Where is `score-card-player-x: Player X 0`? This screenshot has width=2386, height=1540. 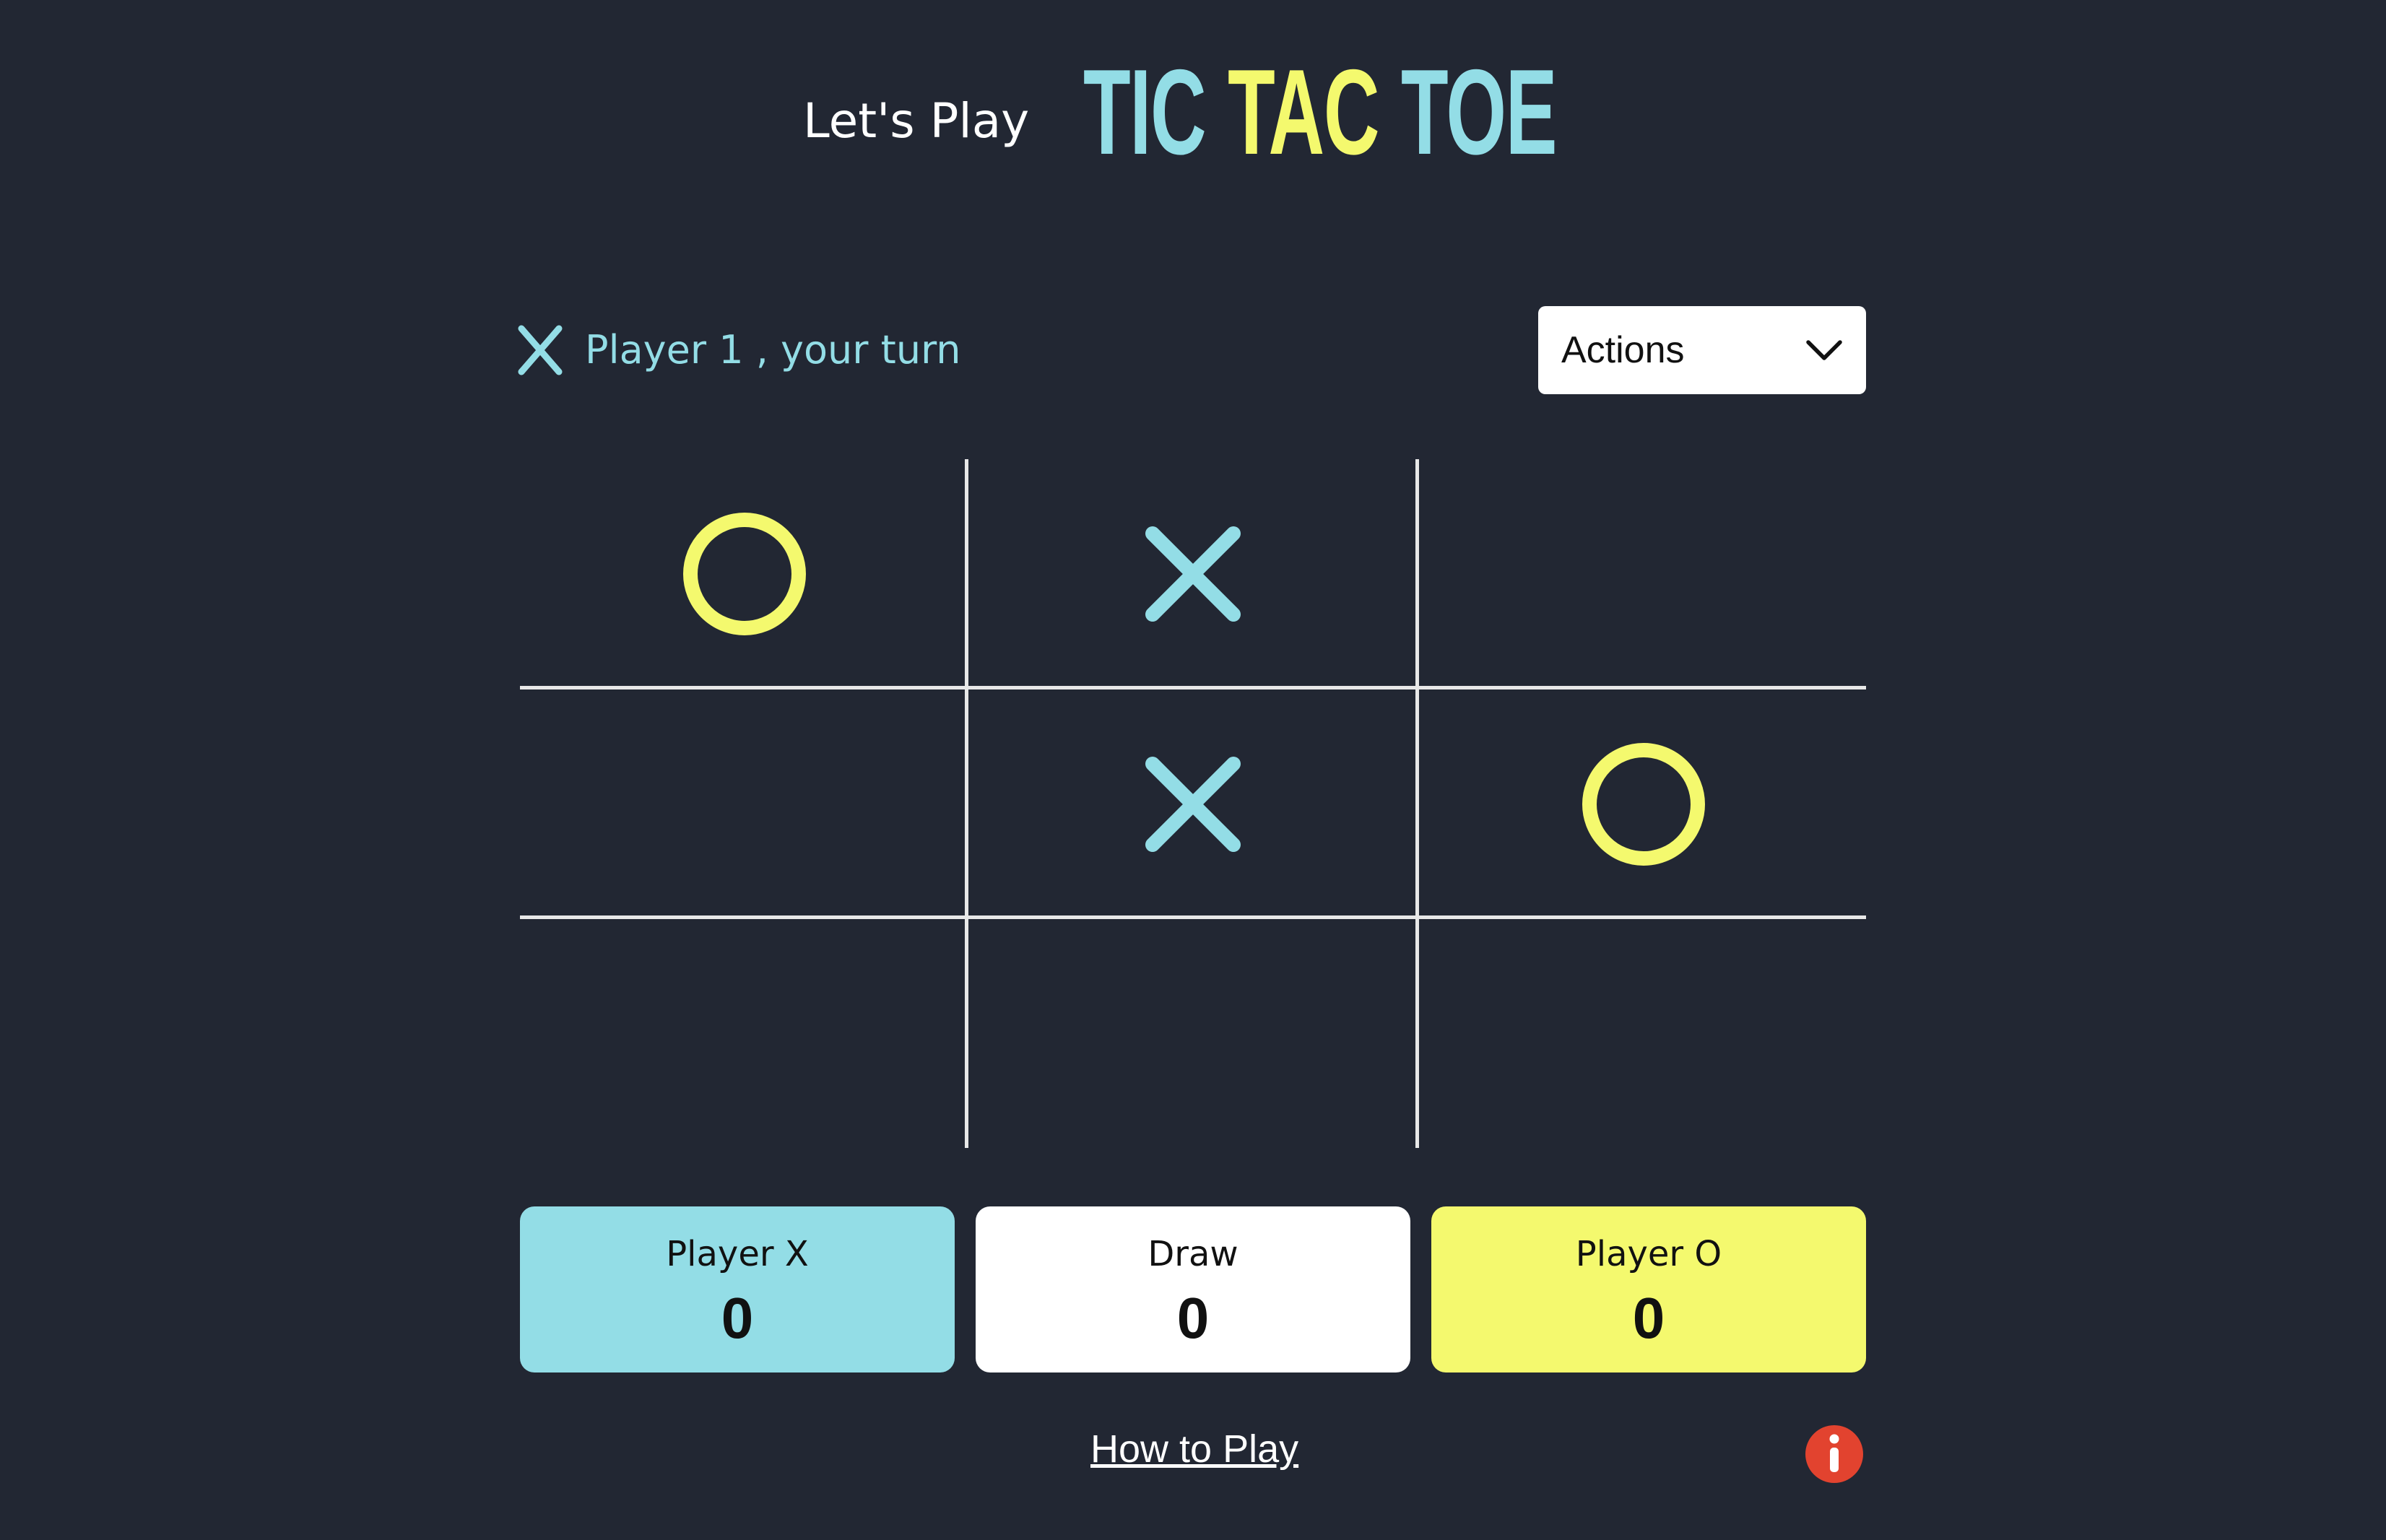
score-card-player-x: Player X 0 is located at coordinates (738, 1289).